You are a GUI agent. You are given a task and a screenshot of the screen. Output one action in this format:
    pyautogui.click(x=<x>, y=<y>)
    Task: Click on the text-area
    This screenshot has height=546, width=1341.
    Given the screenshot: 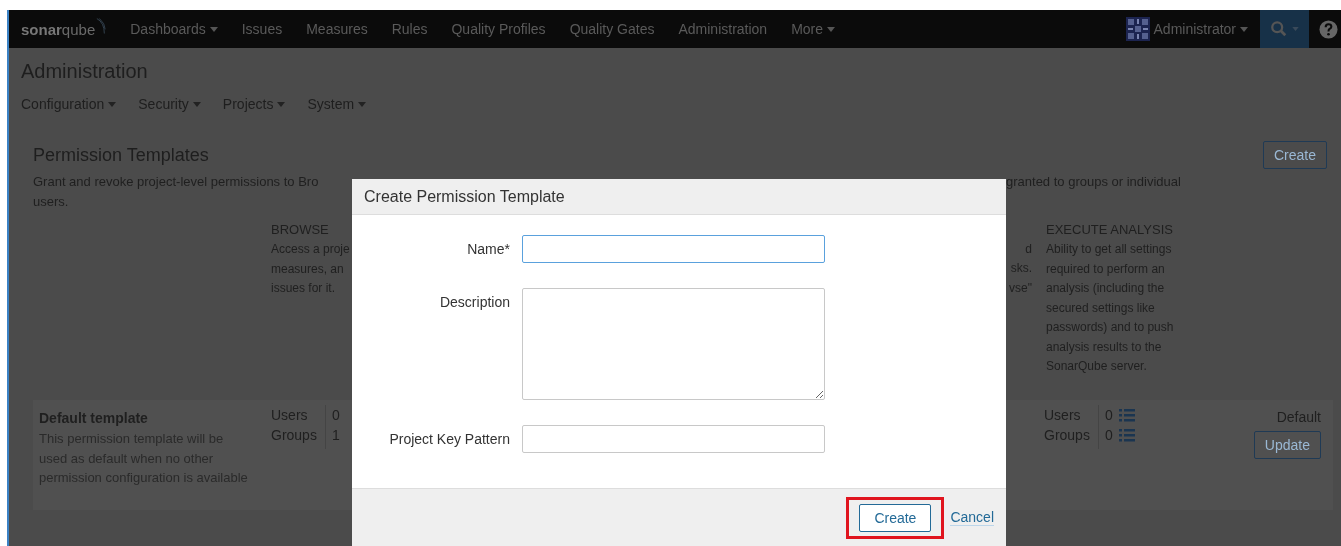 What is the action you would take?
    pyautogui.click(x=673, y=344)
    